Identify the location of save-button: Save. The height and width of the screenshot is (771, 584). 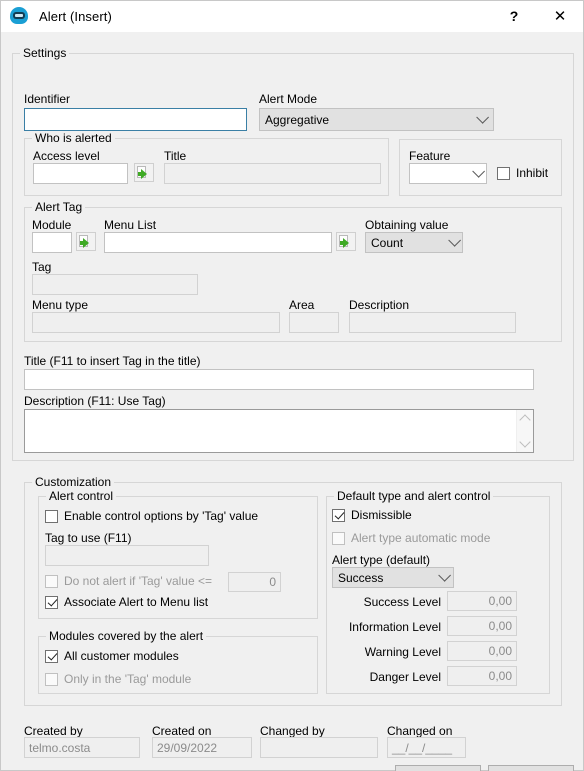
(438, 768).